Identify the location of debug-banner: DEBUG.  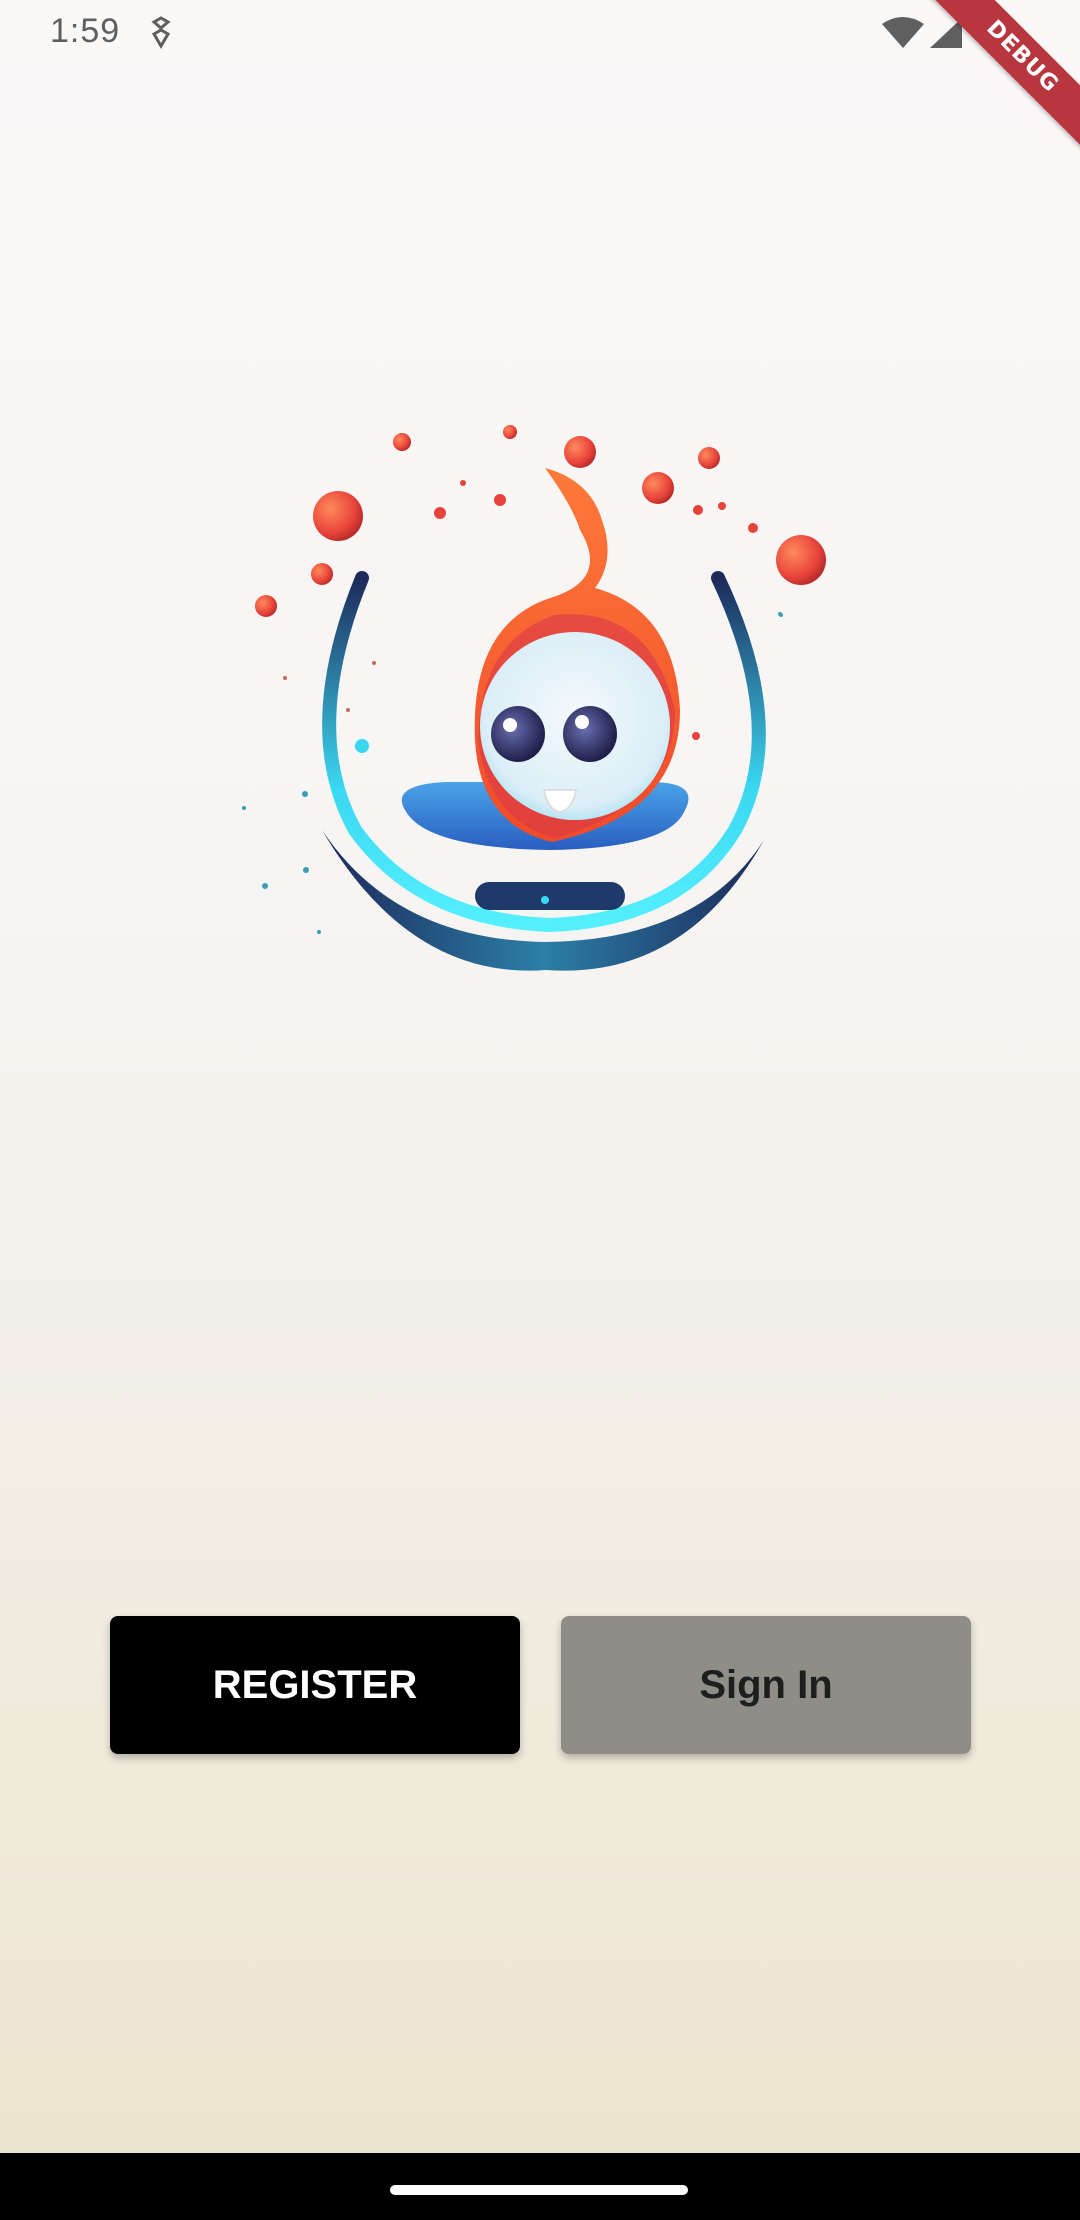
(1000, 80).